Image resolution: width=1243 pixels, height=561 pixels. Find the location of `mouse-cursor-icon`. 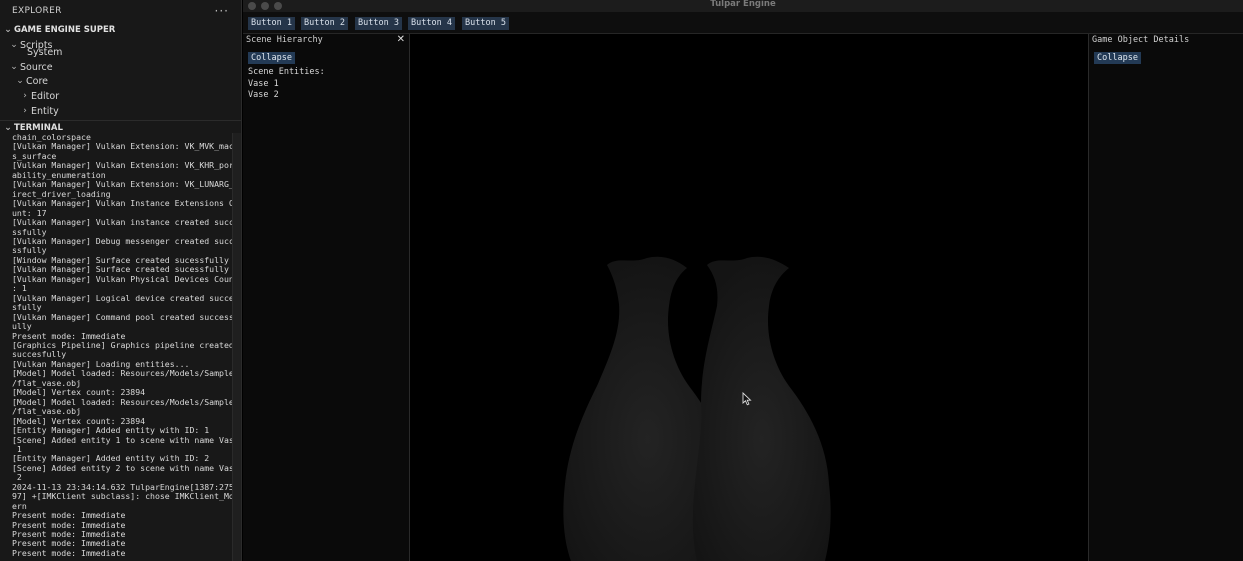

mouse-cursor-icon is located at coordinates (747, 399).